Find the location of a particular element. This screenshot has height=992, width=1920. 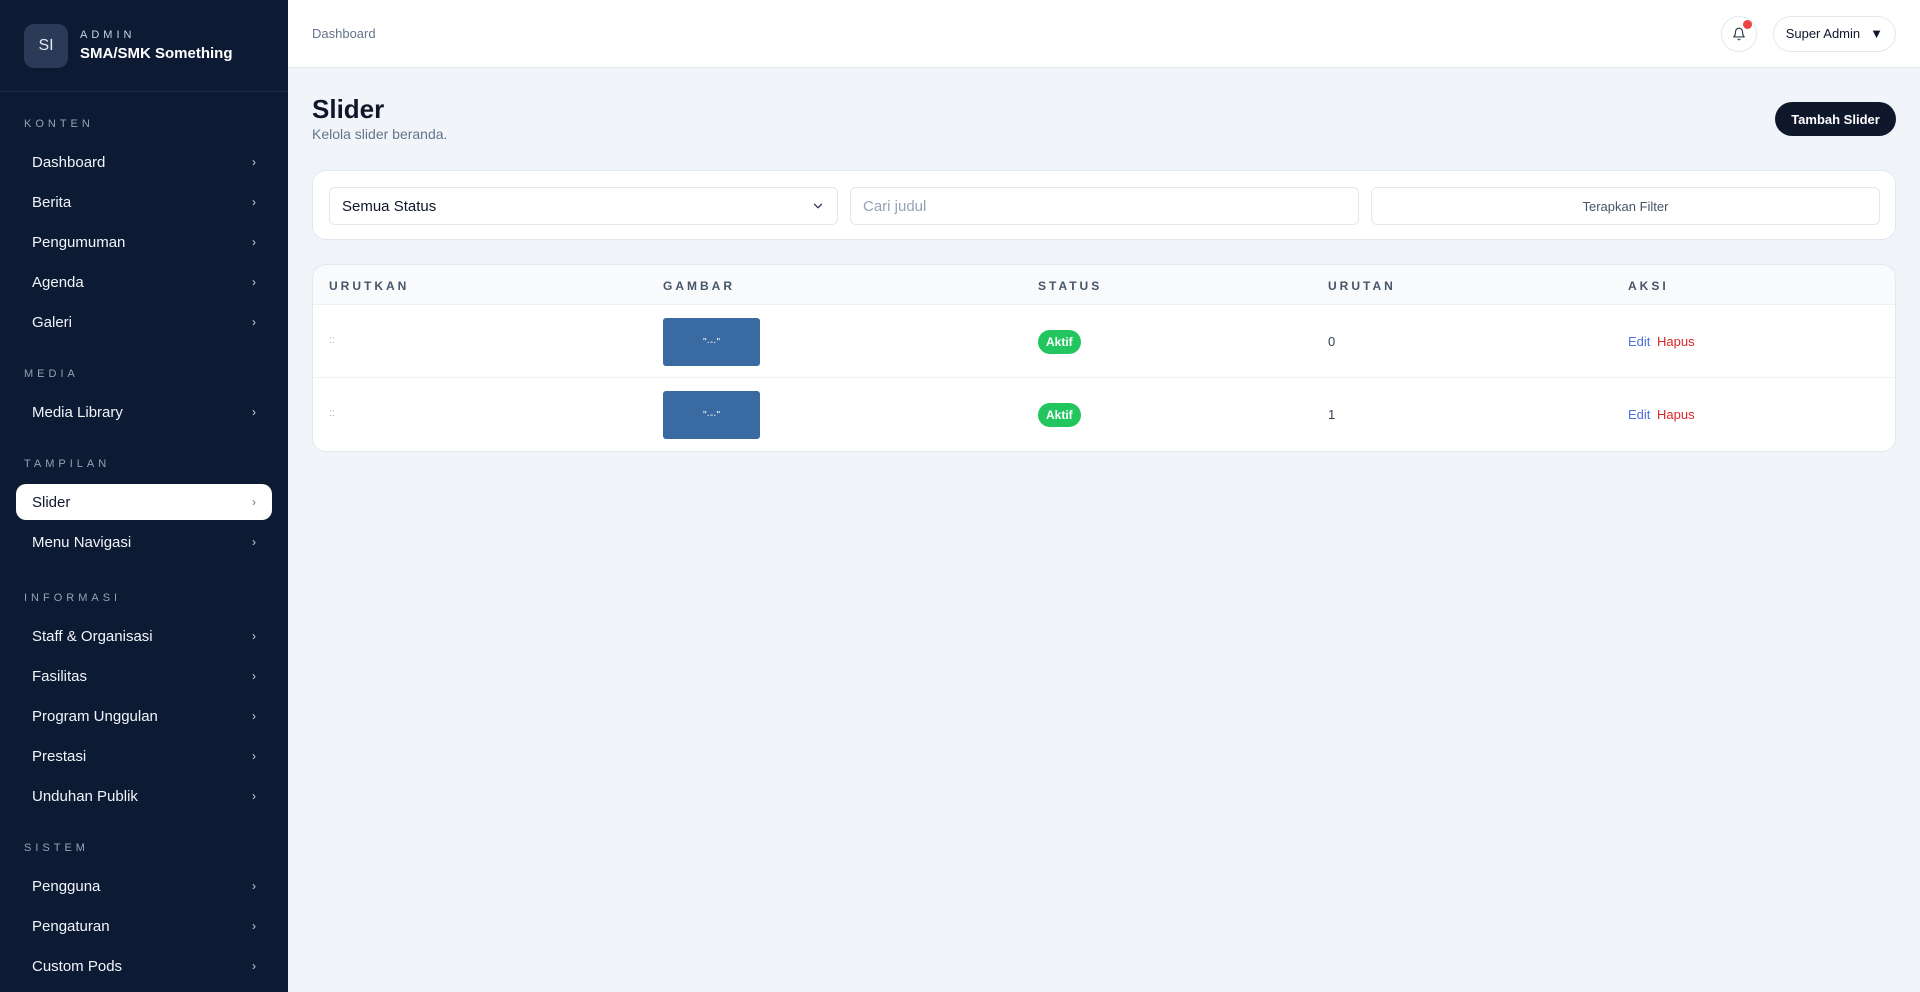

sidebar-item-label: Galeri is located at coordinates (52, 322).